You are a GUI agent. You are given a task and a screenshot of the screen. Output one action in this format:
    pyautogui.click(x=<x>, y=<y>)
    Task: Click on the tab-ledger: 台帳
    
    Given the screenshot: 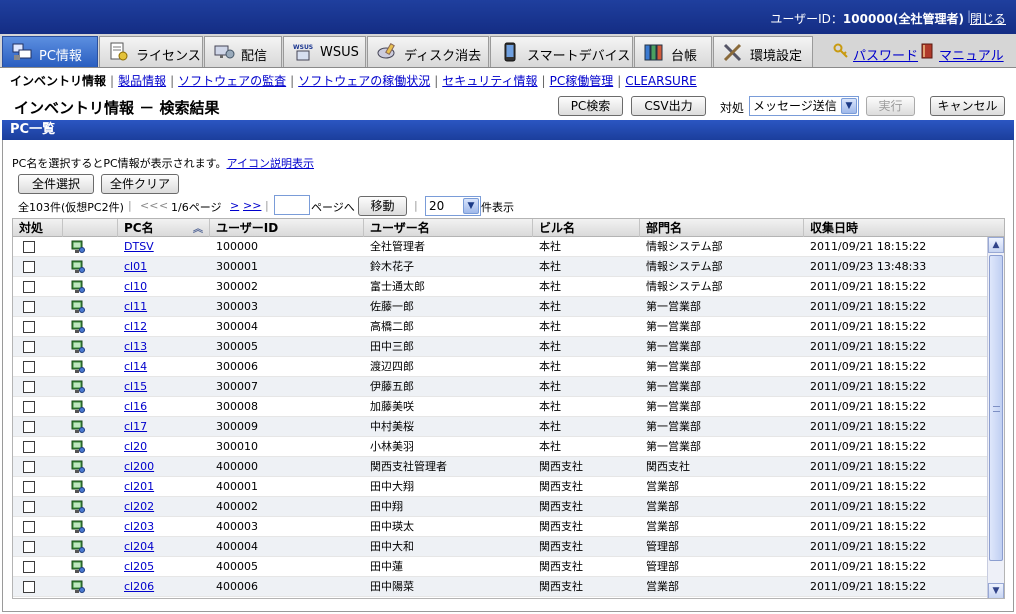 What is the action you would take?
    pyautogui.click(x=673, y=51)
    